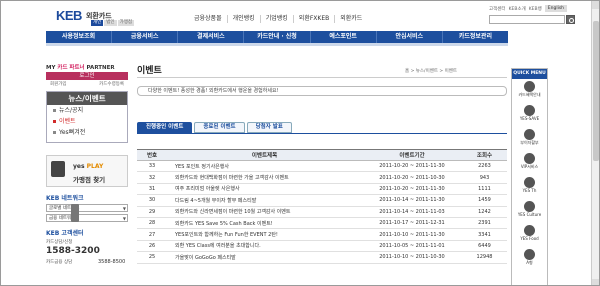 Image resolution: width=600 pixels, height=286 pixels. What do you see at coordinates (125, 23) in the screenshot?
I see `tab-merchant: 가맹점` at bounding box center [125, 23].